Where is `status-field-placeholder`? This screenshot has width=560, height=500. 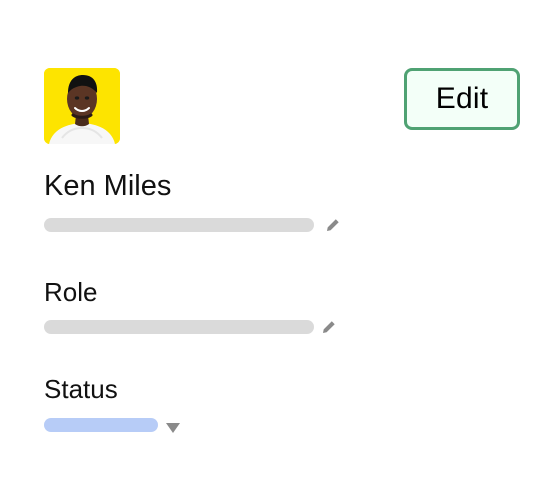
status-field-placeholder is located at coordinates (101, 425).